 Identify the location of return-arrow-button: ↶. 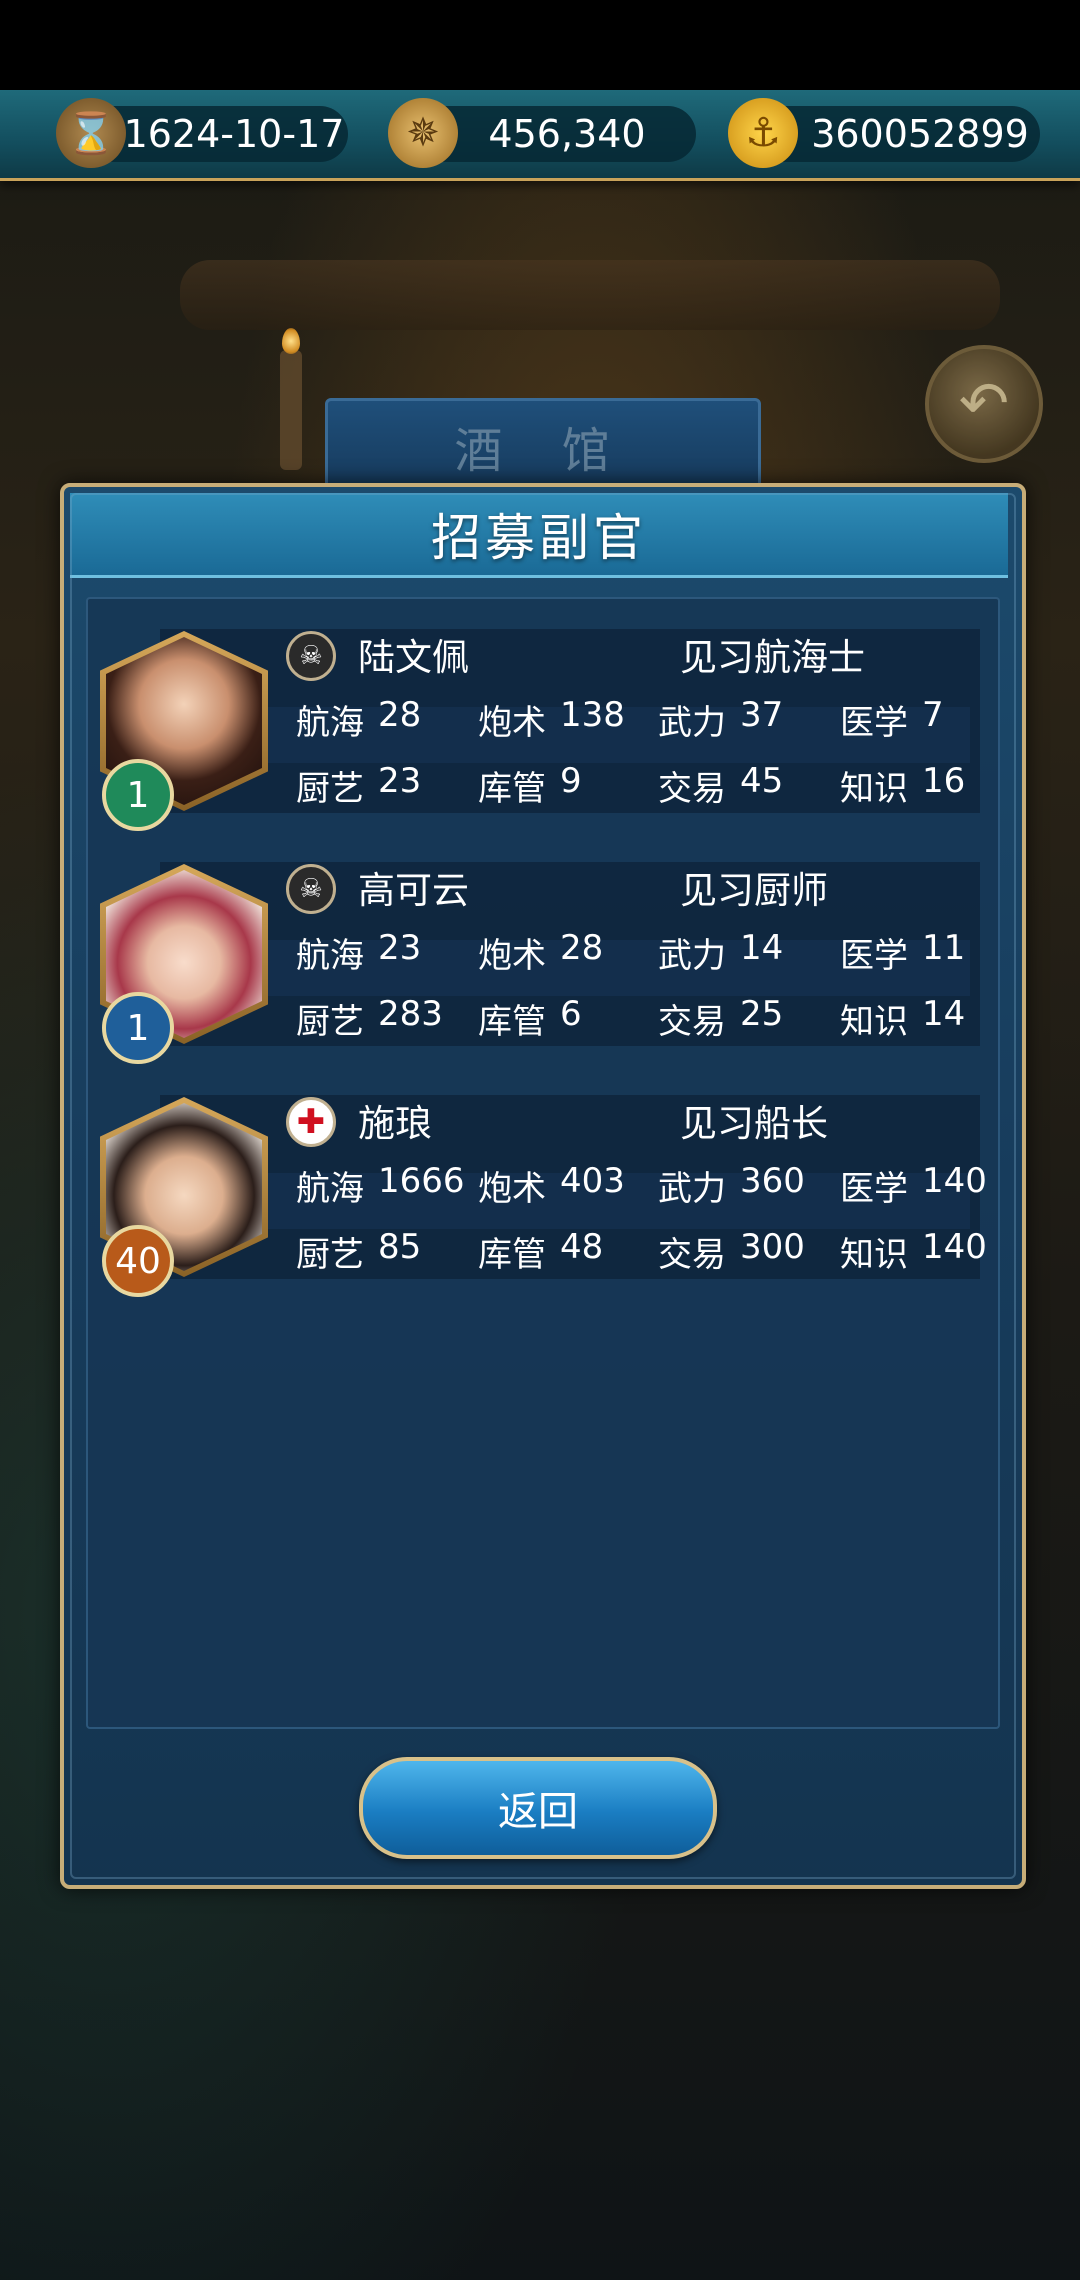
(984, 404).